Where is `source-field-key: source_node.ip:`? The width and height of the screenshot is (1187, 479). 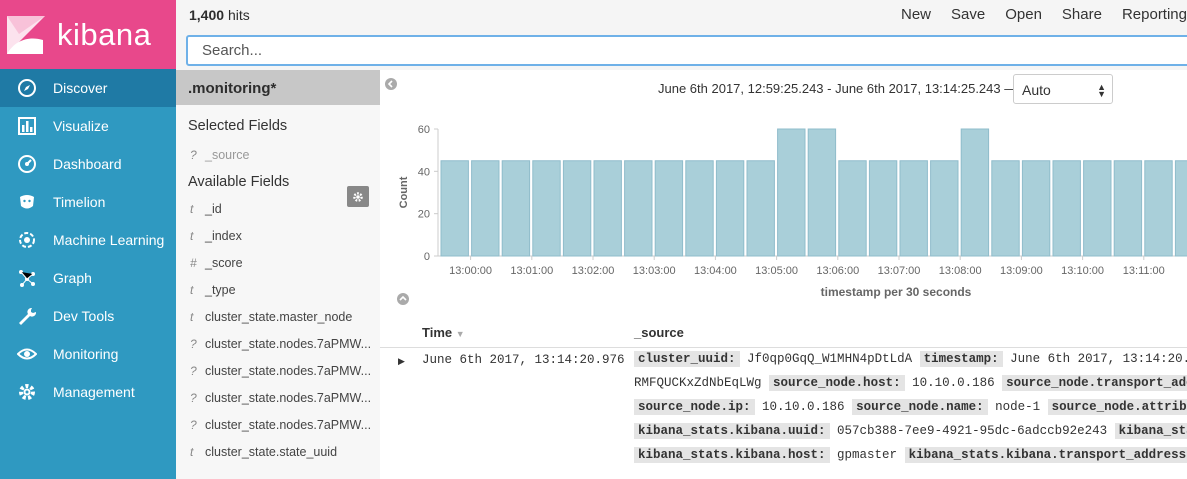
source-field-key: source_node.ip: is located at coordinates (694, 407).